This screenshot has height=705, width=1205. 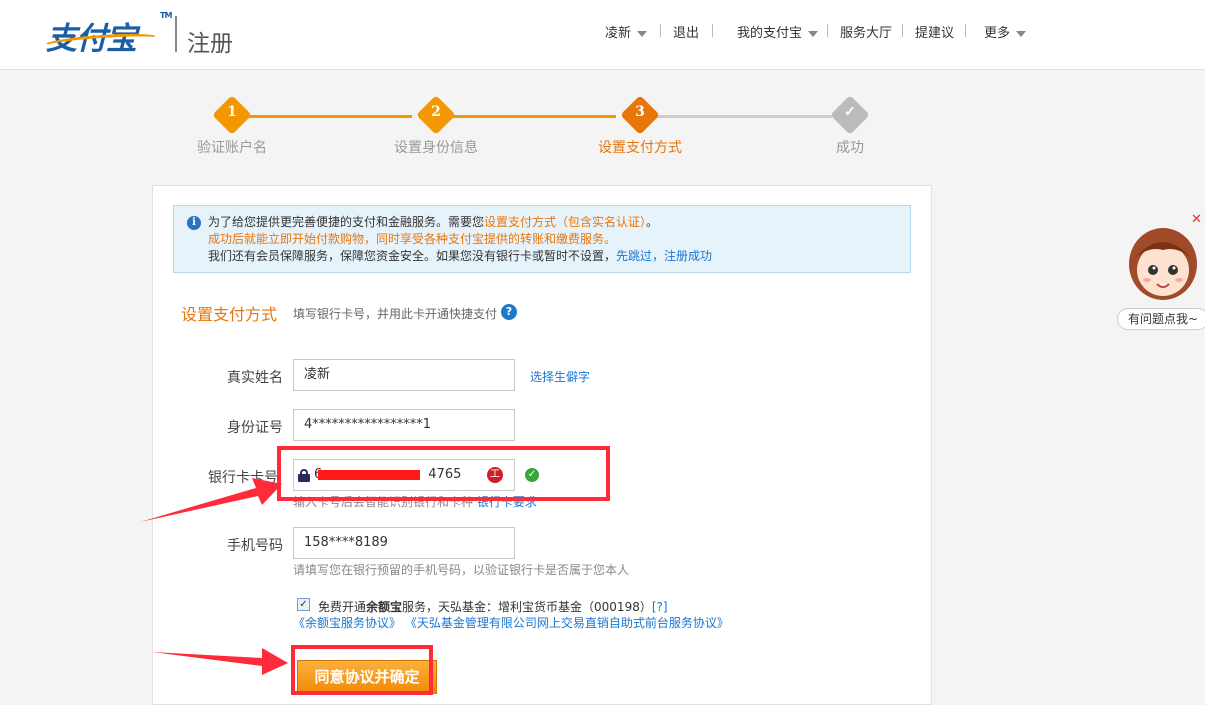 What do you see at coordinates (1161, 319) in the screenshot?
I see `helper-bubble: 有问题点我~` at bounding box center [1161, 319].